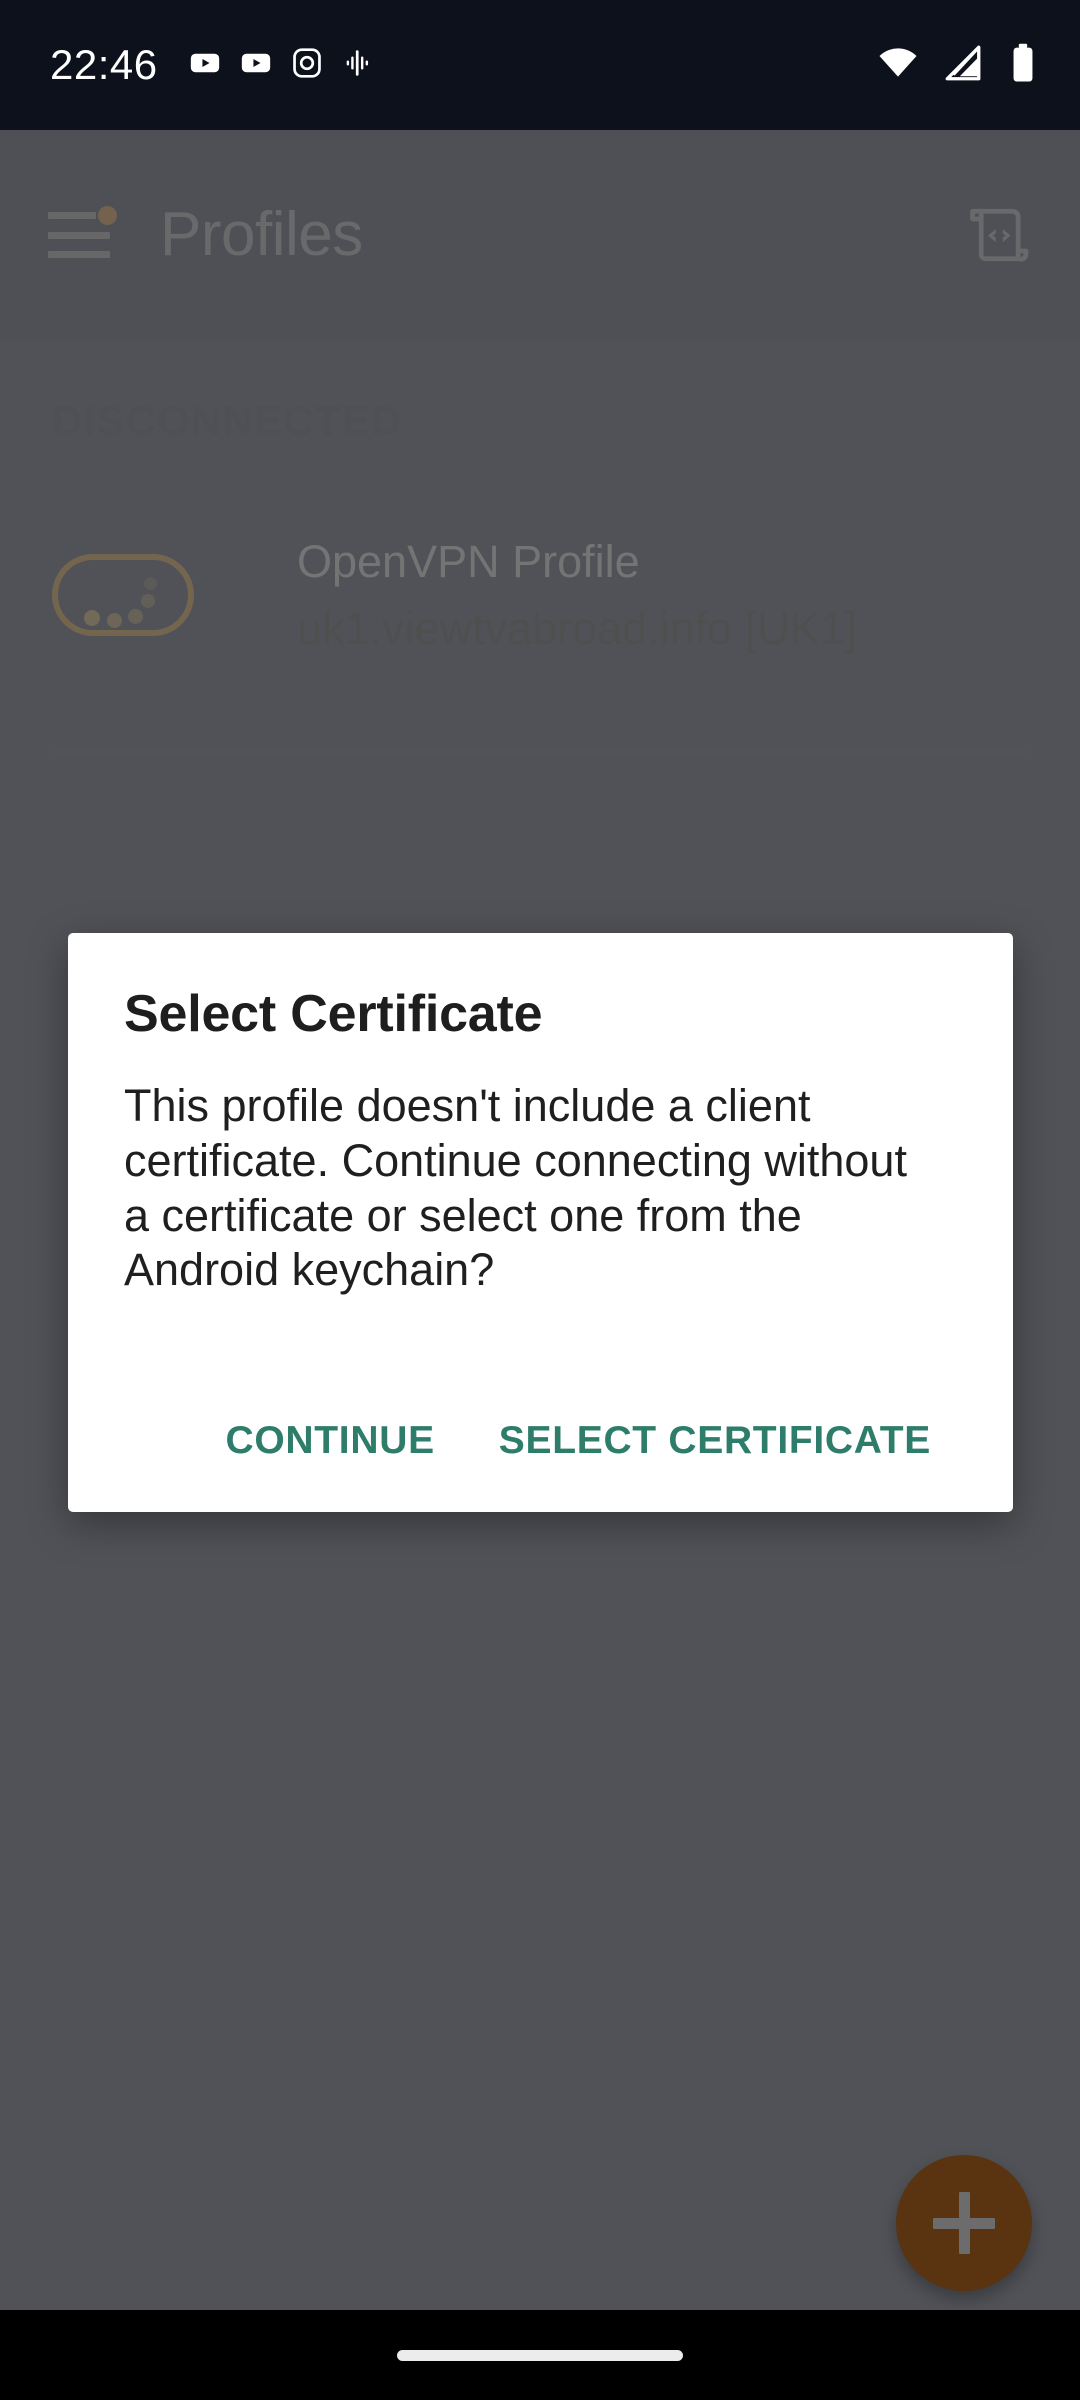  I want to click on home-gesture-pill, so click(540, 2355).